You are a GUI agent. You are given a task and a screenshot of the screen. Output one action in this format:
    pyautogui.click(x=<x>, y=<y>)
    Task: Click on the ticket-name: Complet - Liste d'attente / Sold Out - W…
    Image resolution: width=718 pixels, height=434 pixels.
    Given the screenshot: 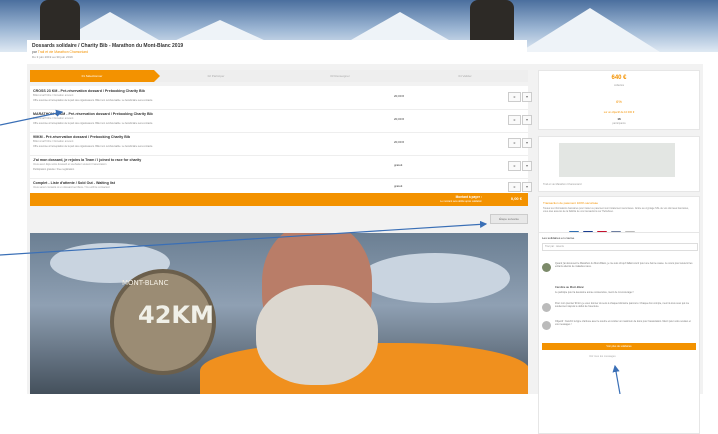 What is the action you would take?
    pyautogui.click(x=74, y=183)
    